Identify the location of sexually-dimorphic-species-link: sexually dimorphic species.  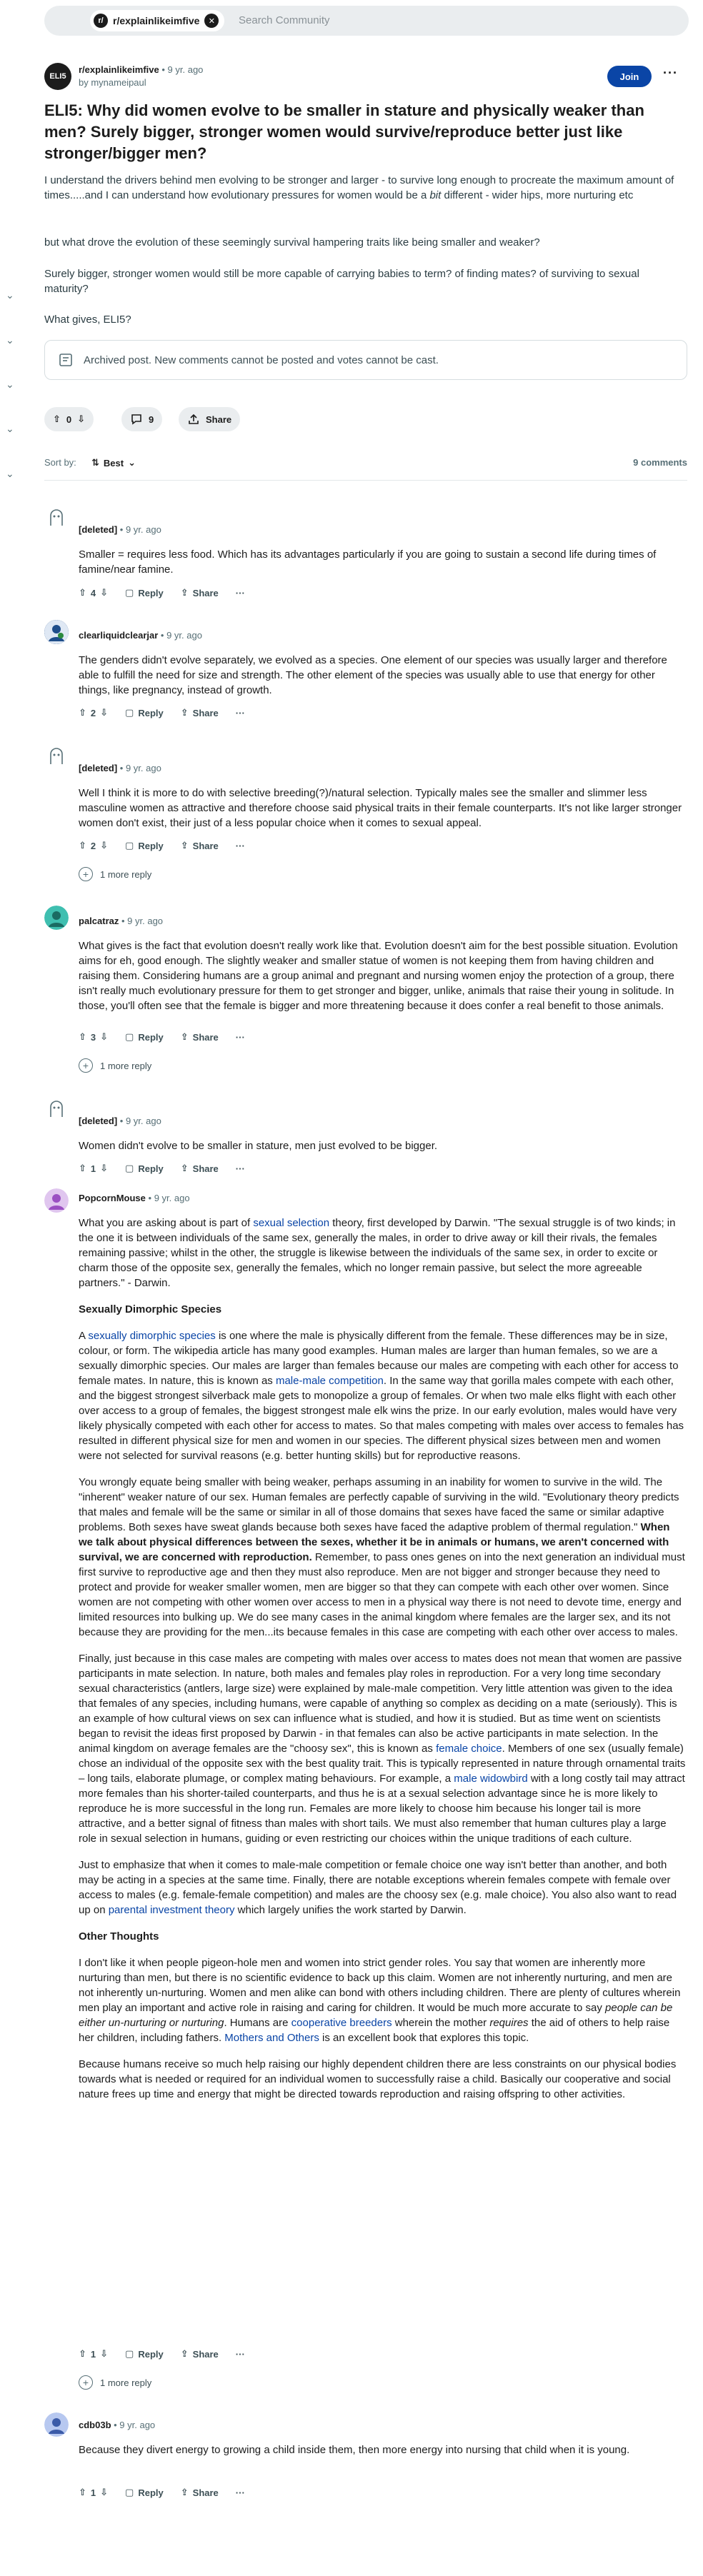
(151, 1336).